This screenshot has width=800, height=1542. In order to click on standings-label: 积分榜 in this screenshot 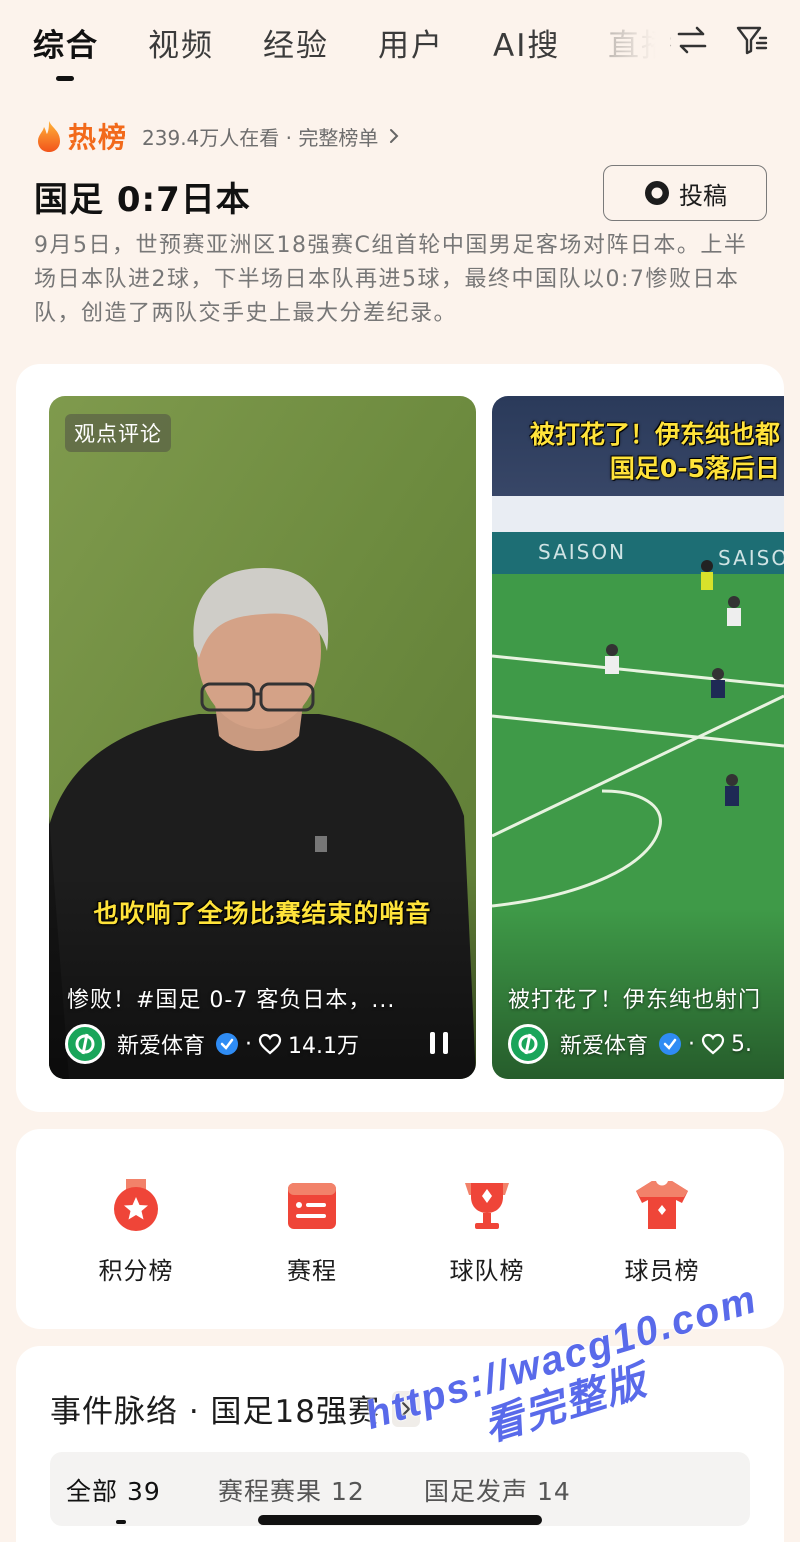, I will do `click(136, 1271)`.